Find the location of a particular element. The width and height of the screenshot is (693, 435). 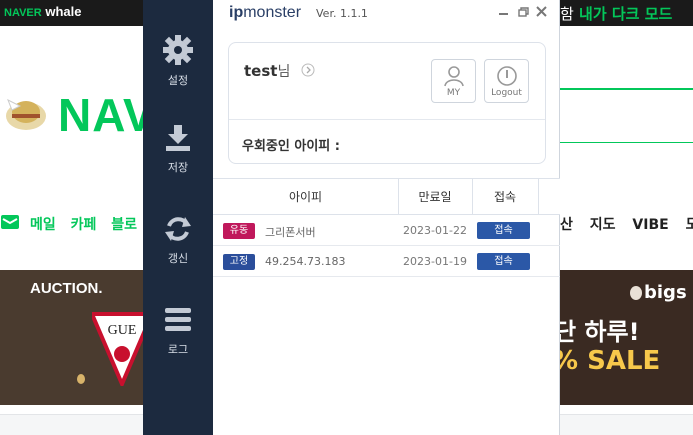

user-honorific: 님 is located at coordinates (284, 72).